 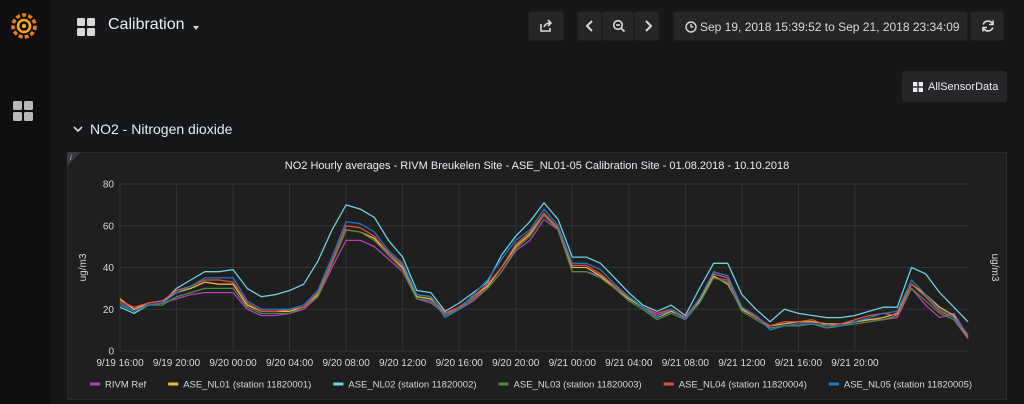 I want to click on x-tick-label: 9/21 04:00, so click(x=629, y=363).